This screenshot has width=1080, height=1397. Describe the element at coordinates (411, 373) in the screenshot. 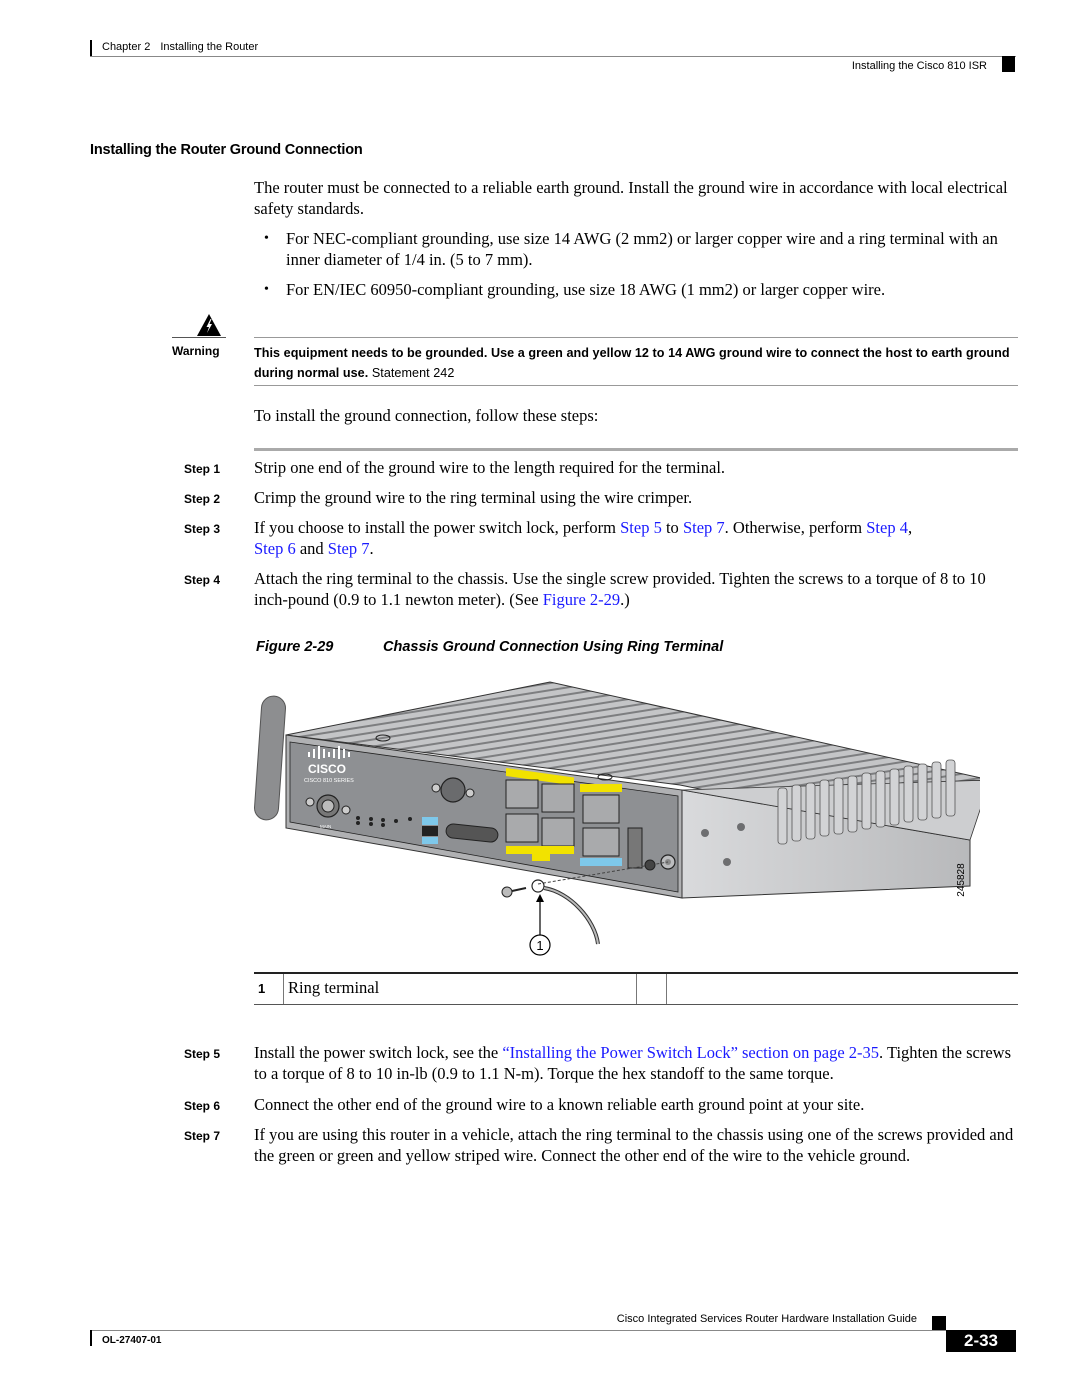

I see `warning-statement: Statement 242` at that location.